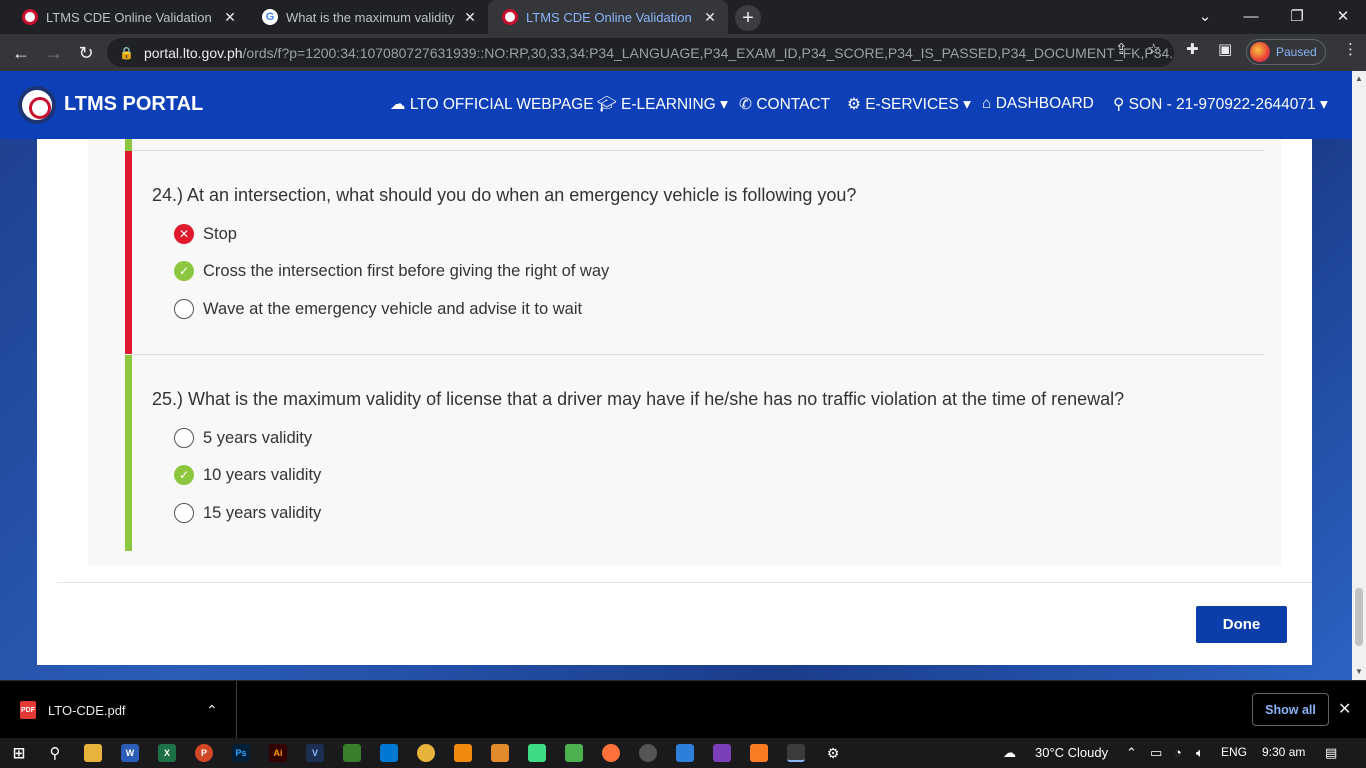 The height and width of the screenshot is (768, 1366). Describe the element at coordinates (241, 753) in the screenshot. I see `photoshop-icon: Ps` at that location.